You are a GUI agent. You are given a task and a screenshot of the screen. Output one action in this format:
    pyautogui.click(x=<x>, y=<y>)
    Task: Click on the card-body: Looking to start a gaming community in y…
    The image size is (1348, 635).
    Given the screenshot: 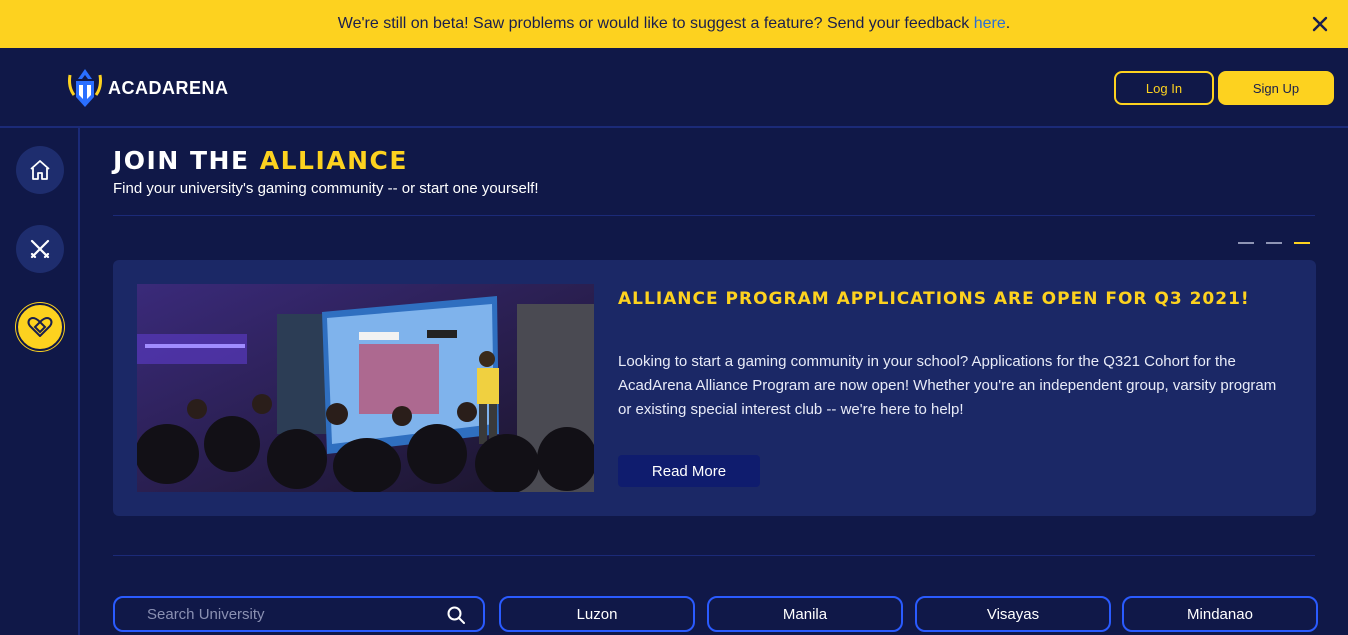 What is the action you would take?
    pyautogui.click(x=947, y=385)
    